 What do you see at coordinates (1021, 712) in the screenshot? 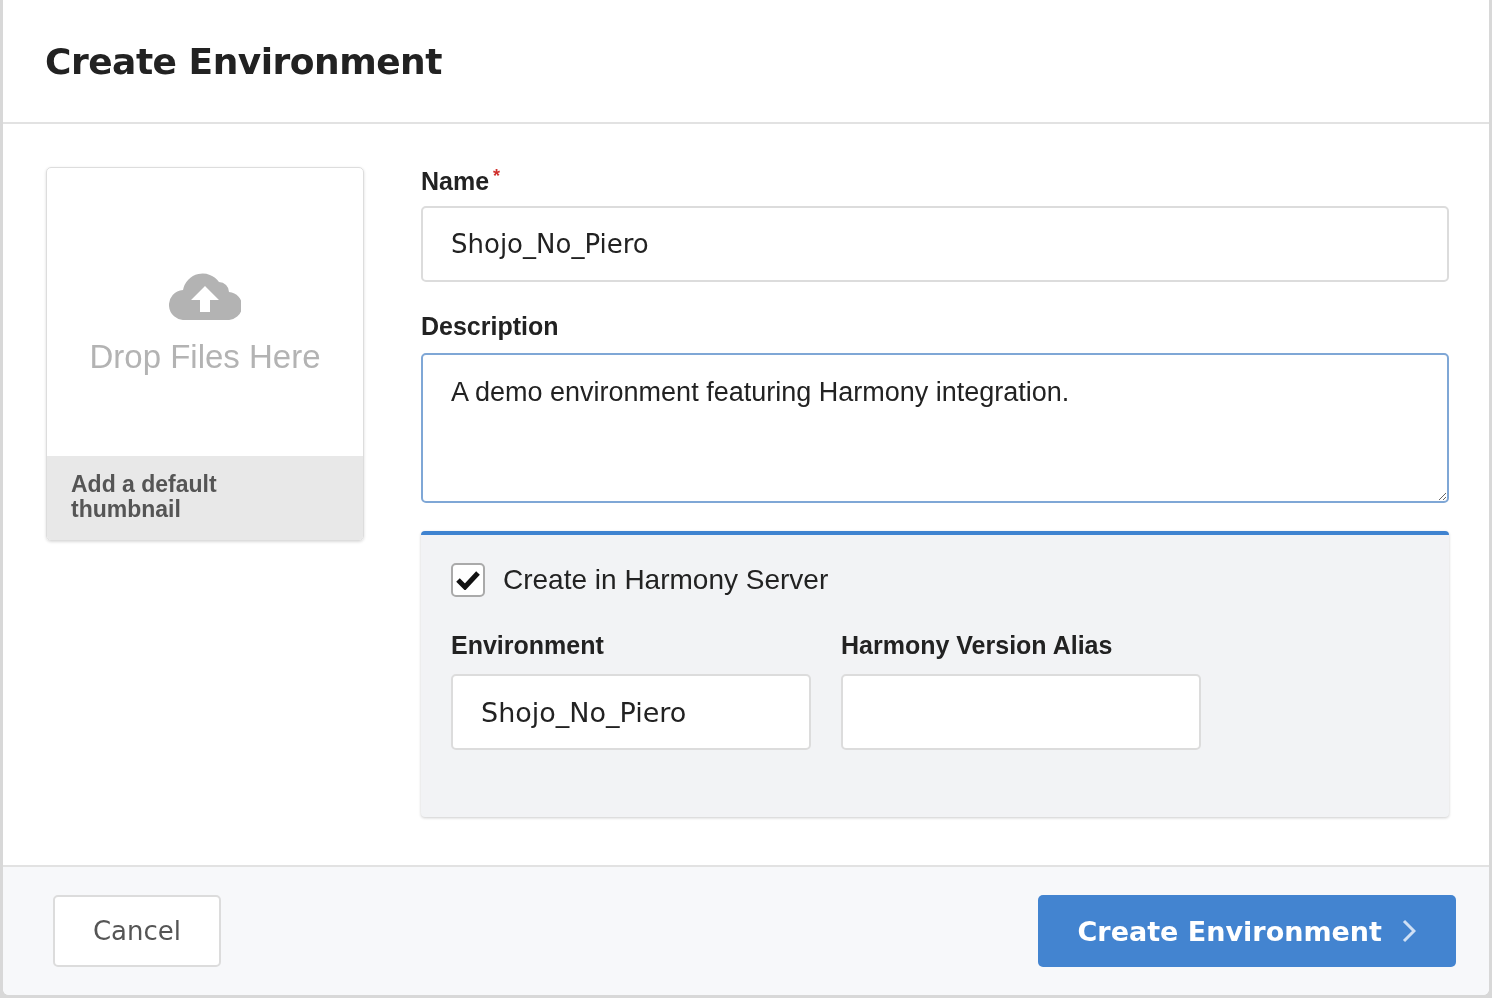
I see `text-input` at bounding box center [1021, 712].